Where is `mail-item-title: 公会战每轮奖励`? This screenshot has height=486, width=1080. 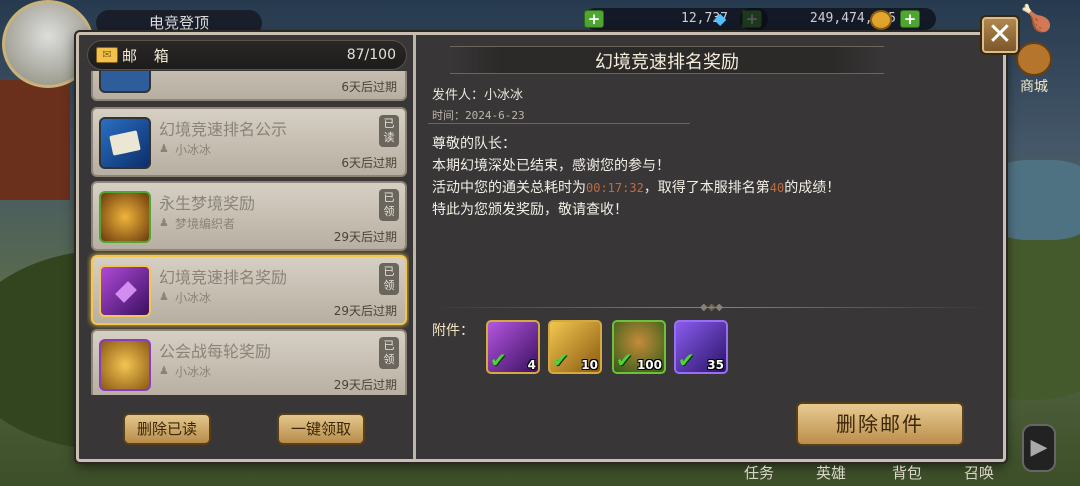
mail-item-title: 公会战每轮奖励 is located at coordinates (215, 351).